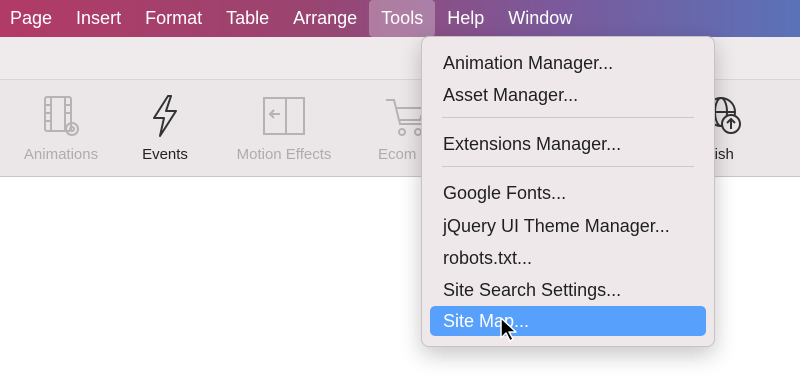  I want to click on menu-insert: Insert, so click(98, 18).